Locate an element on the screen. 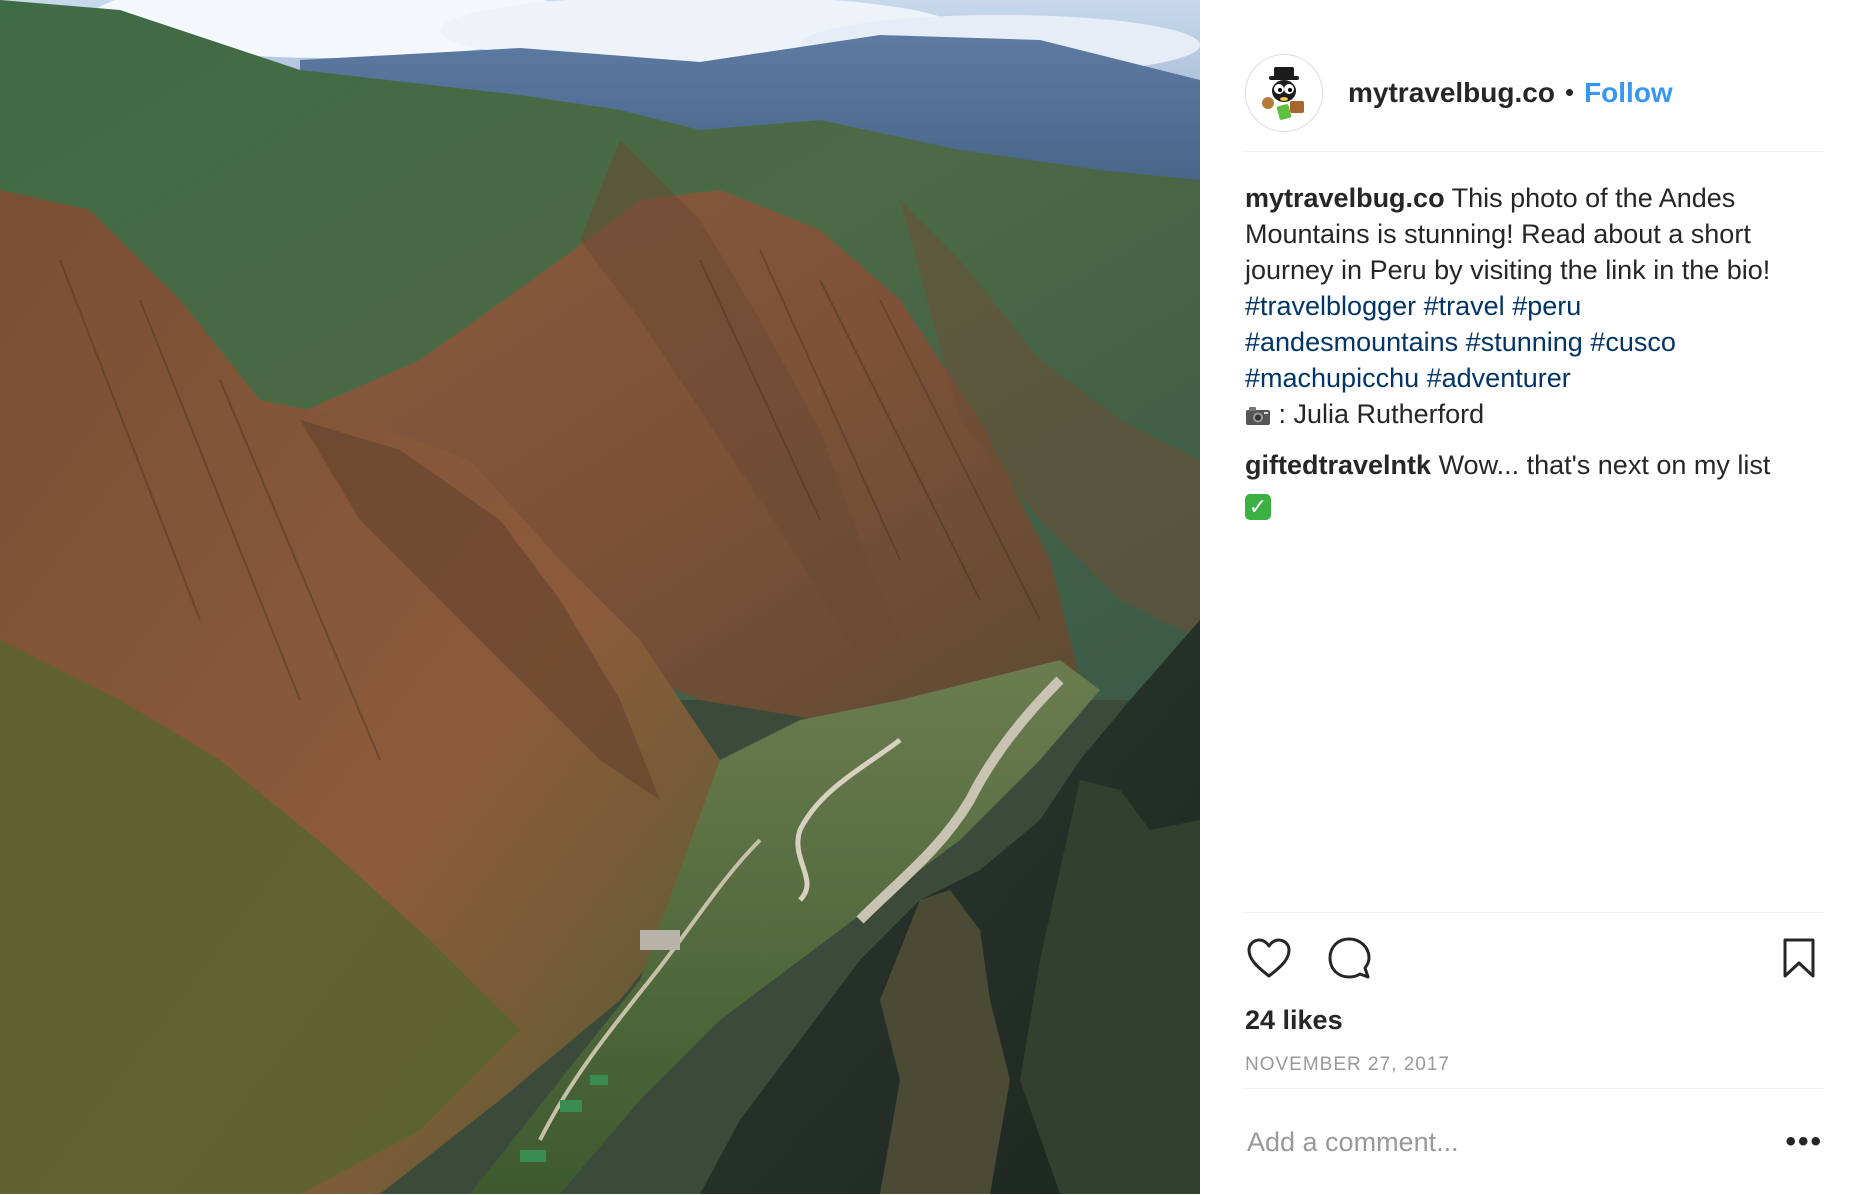  photo-credit: : Julia Rutherford is located at coordinates (1381, 414).